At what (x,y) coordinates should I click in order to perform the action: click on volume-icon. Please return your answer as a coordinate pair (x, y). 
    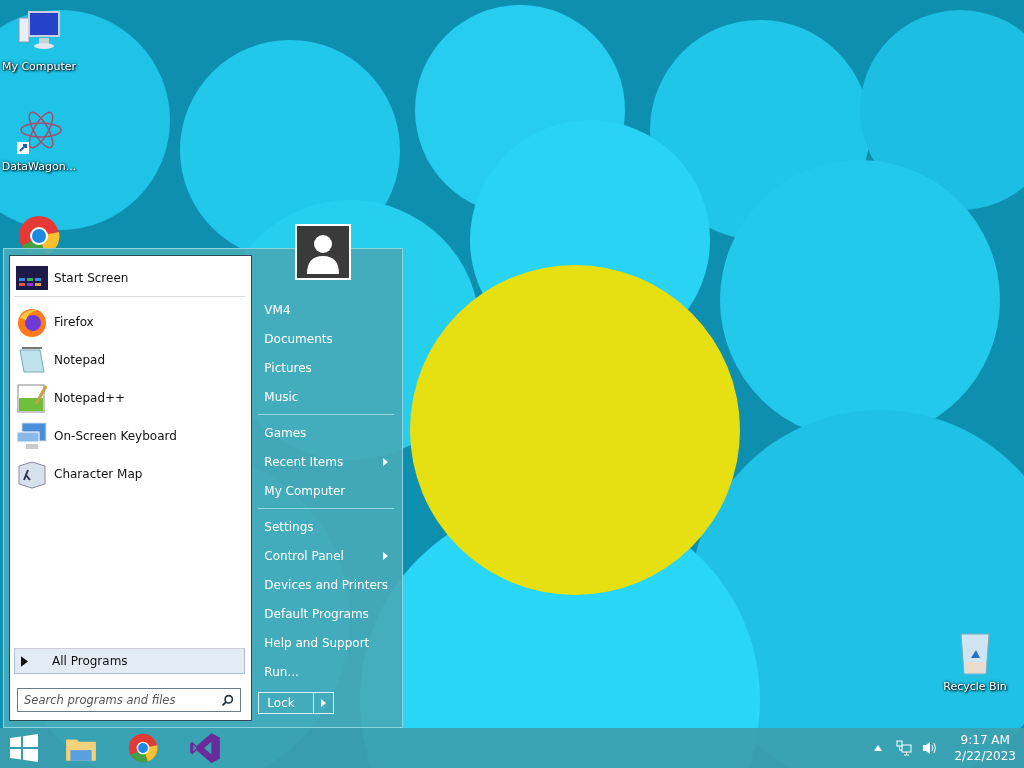
    Looking at the image, I should click on (930, 748).